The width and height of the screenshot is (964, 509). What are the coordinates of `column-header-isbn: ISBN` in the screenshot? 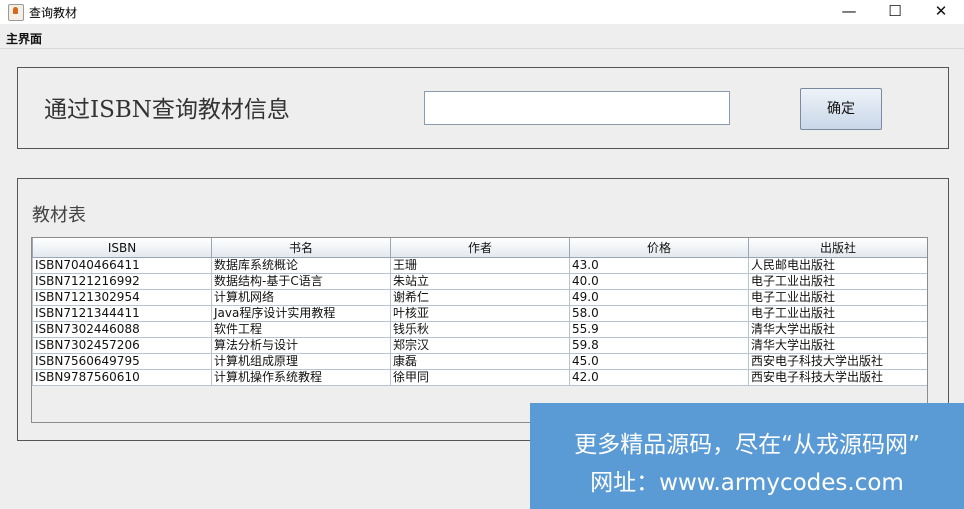 It's located at (122, 248).